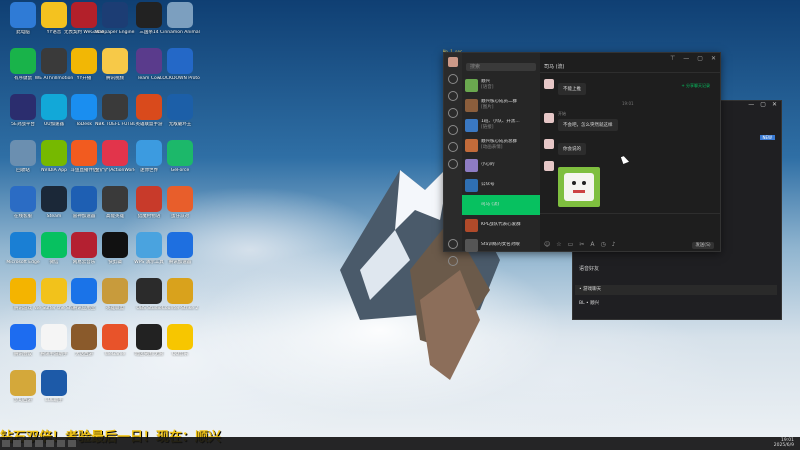  What do you see at coordinates (501, 205) in the screenshot?
I see `contact-list-item: 司马 (流)` at bounding box center [501, 205].